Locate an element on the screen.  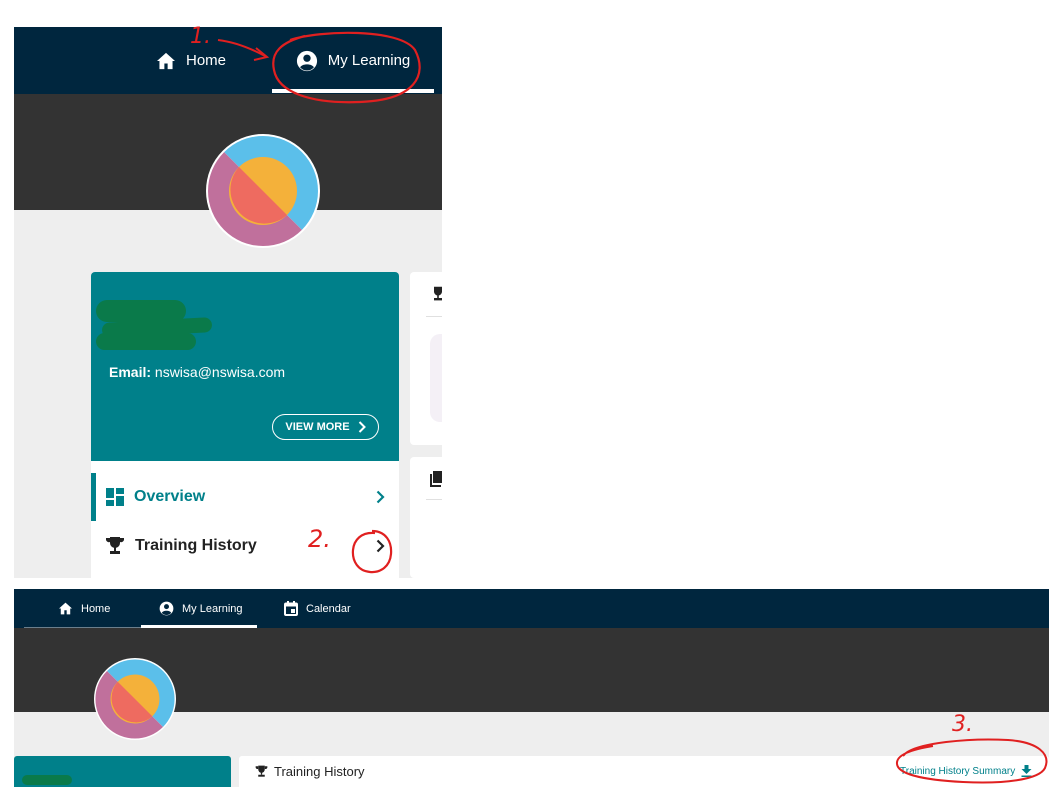
annotation-step-2: 2. is located at coordinates (319, 539).